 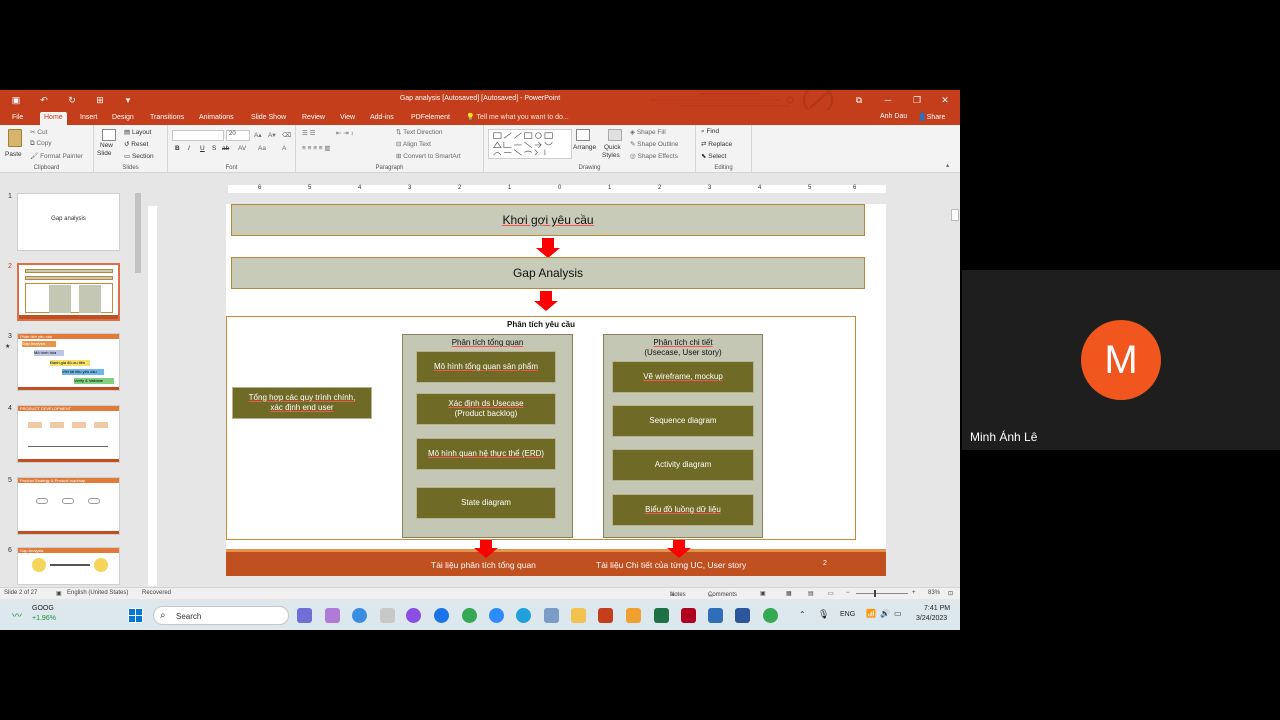 I want to click on new-slide-label-1: New, so click(x=106, y=145).